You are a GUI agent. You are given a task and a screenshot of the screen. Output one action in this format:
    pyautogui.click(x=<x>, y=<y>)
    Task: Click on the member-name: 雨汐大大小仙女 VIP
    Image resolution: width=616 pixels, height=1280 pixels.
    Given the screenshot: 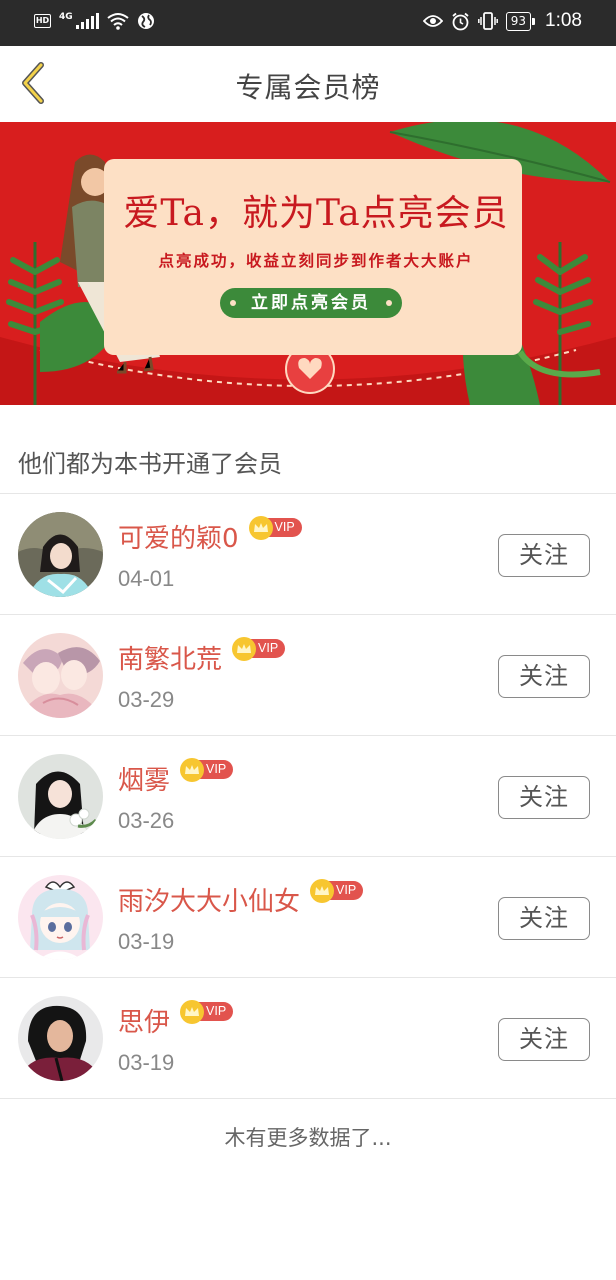 What is the action you would take?
    pyautogui.click(x=241, y=898)
    